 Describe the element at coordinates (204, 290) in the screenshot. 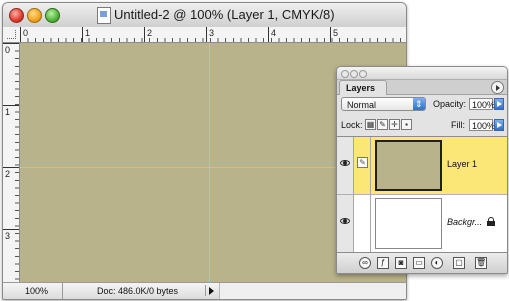

I see `status-bar: 100% Doc: 486.0K/0 bytes` at that location.